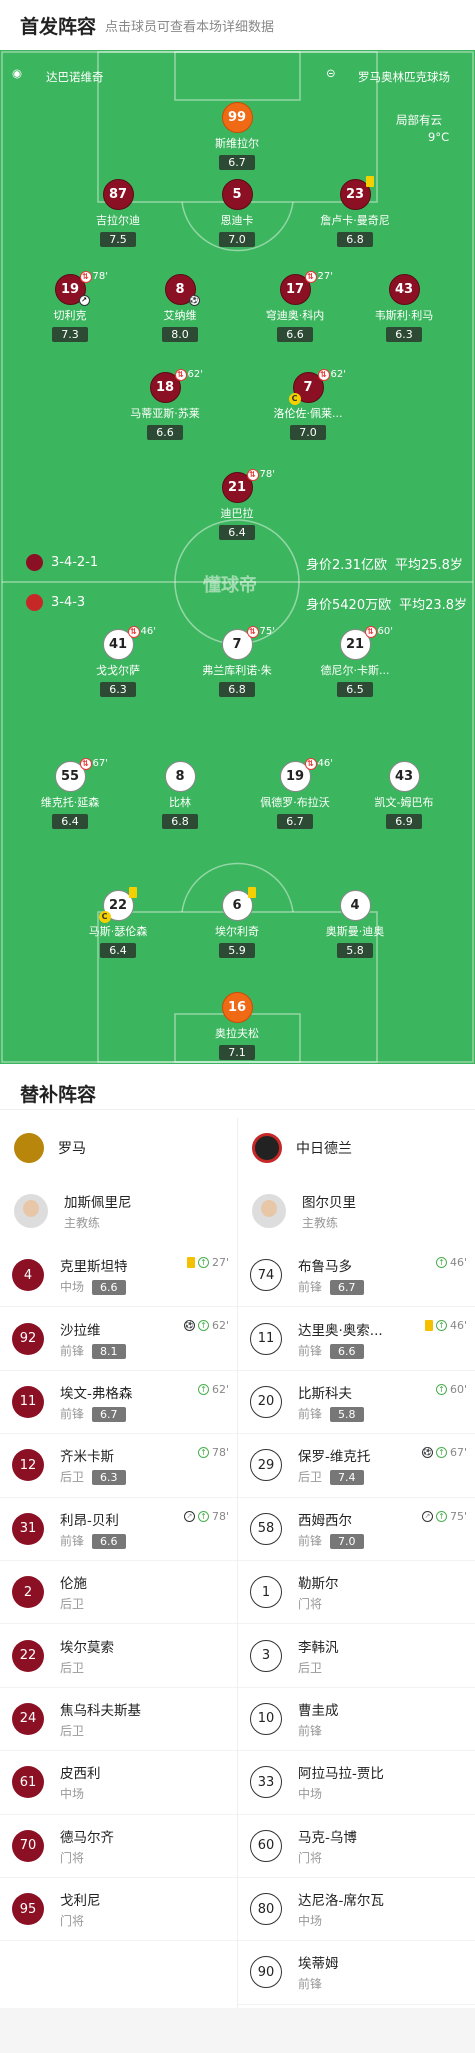  I want to click on sub-player-row: 4 克里斯坦特 中场 6.6 ↑ 27', so click(118, 1276).